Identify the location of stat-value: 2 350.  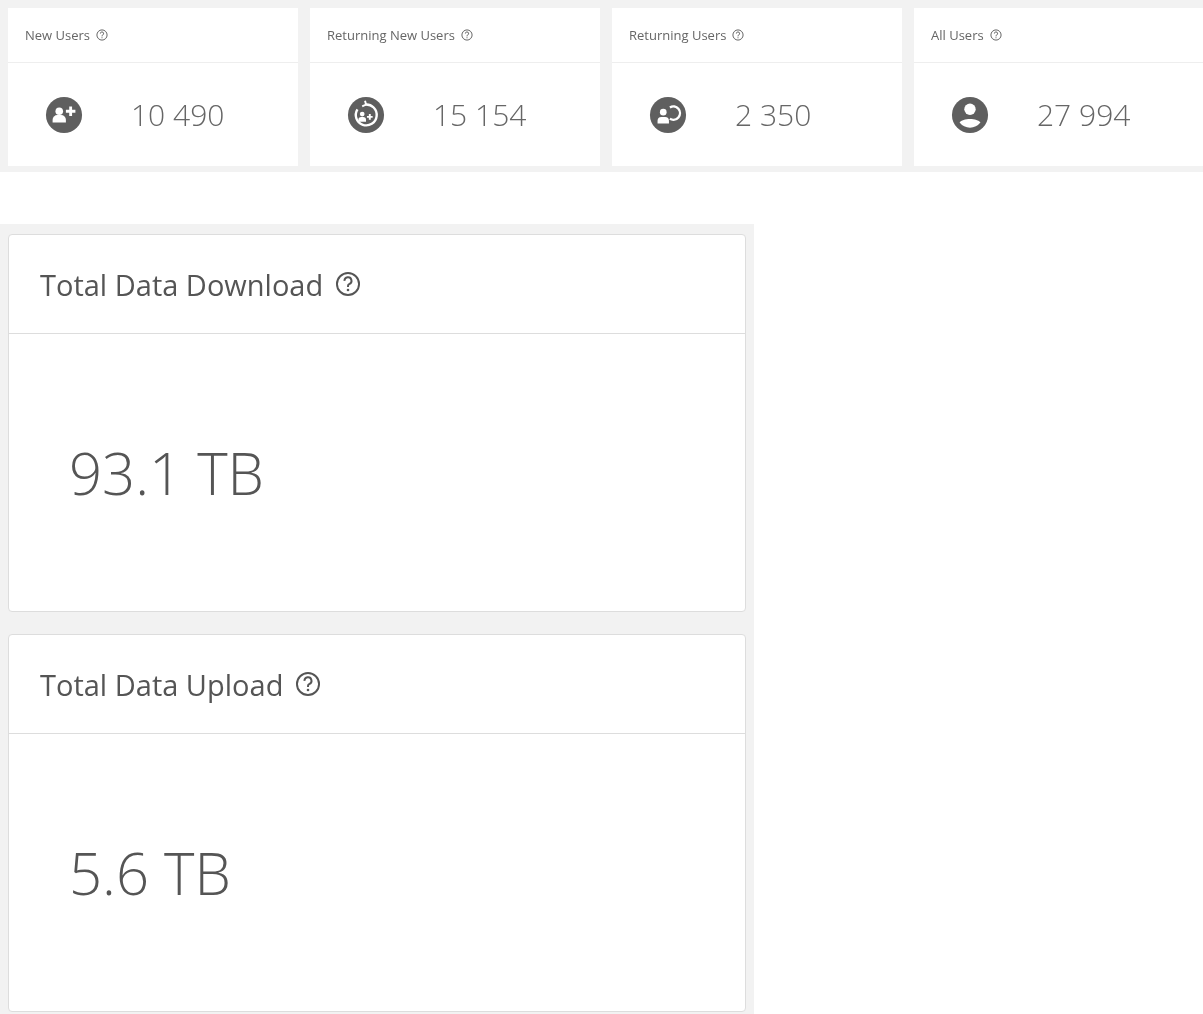
(773, 114).